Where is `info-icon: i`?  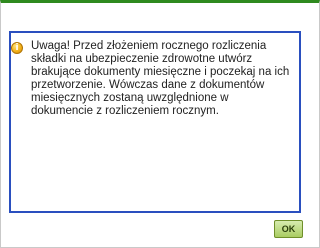 info-icon: i is located at coordinates (17, 48).